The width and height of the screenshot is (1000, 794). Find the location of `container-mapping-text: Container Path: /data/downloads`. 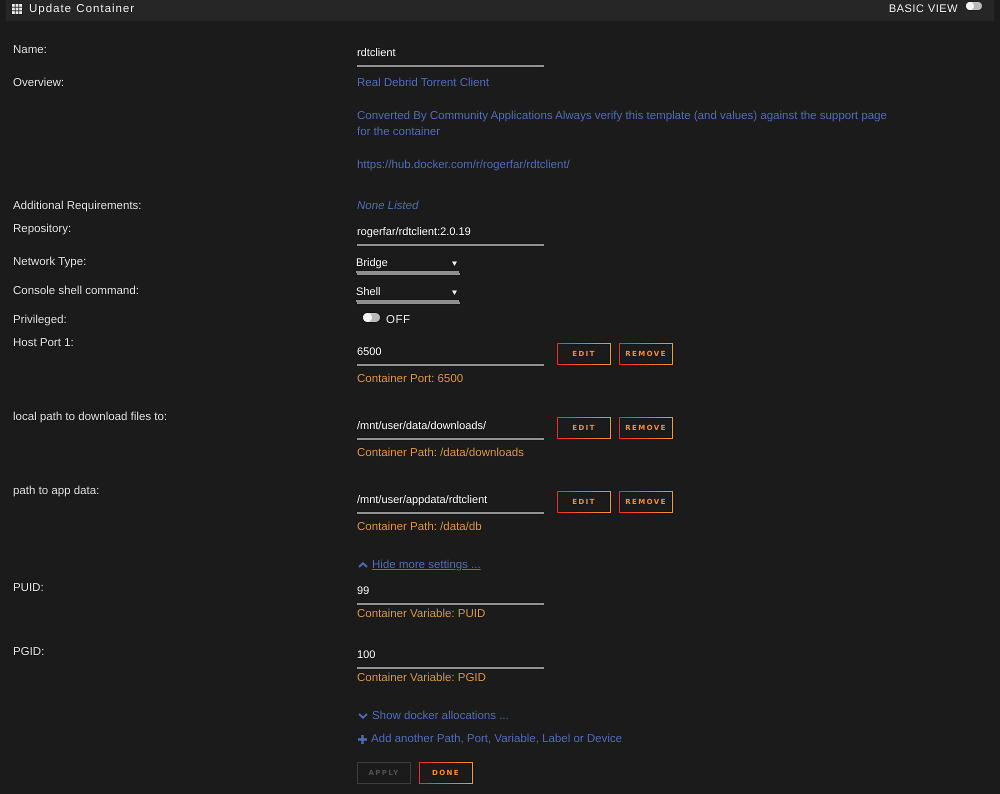

container-mapping-text: Container Path: /data/downloads is located at coordinates (440, 453).